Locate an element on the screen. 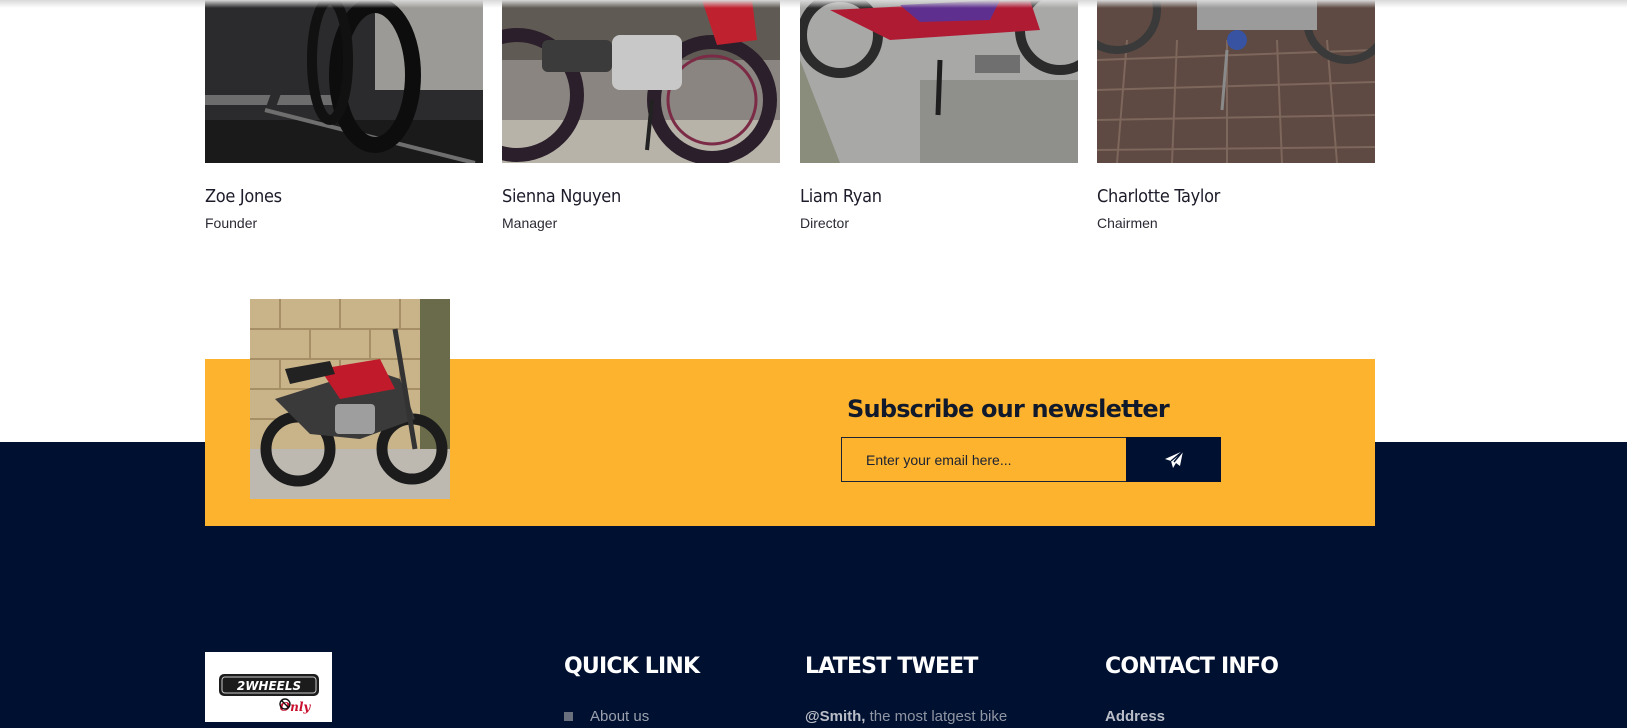 The image size is (1627, 728). svg-text: Only is located at coordinates (295, 707).